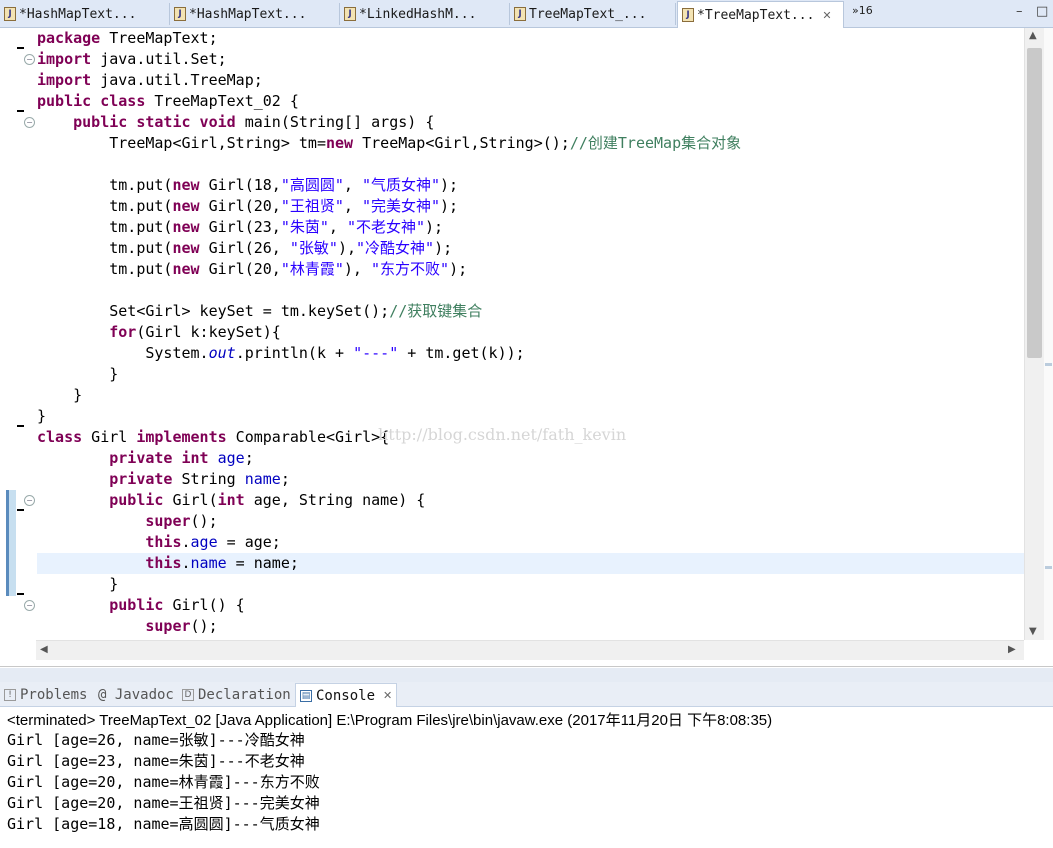  Describe the element at coordinates (204, 605) in the screenshot. I see `code-token: Girl() {` at that location.